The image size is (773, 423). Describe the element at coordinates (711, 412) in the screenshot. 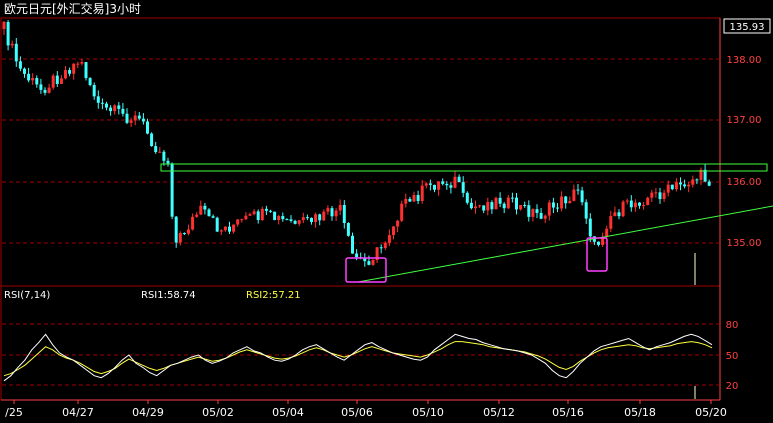

I see `x-tick-label: 05/20` at that location.